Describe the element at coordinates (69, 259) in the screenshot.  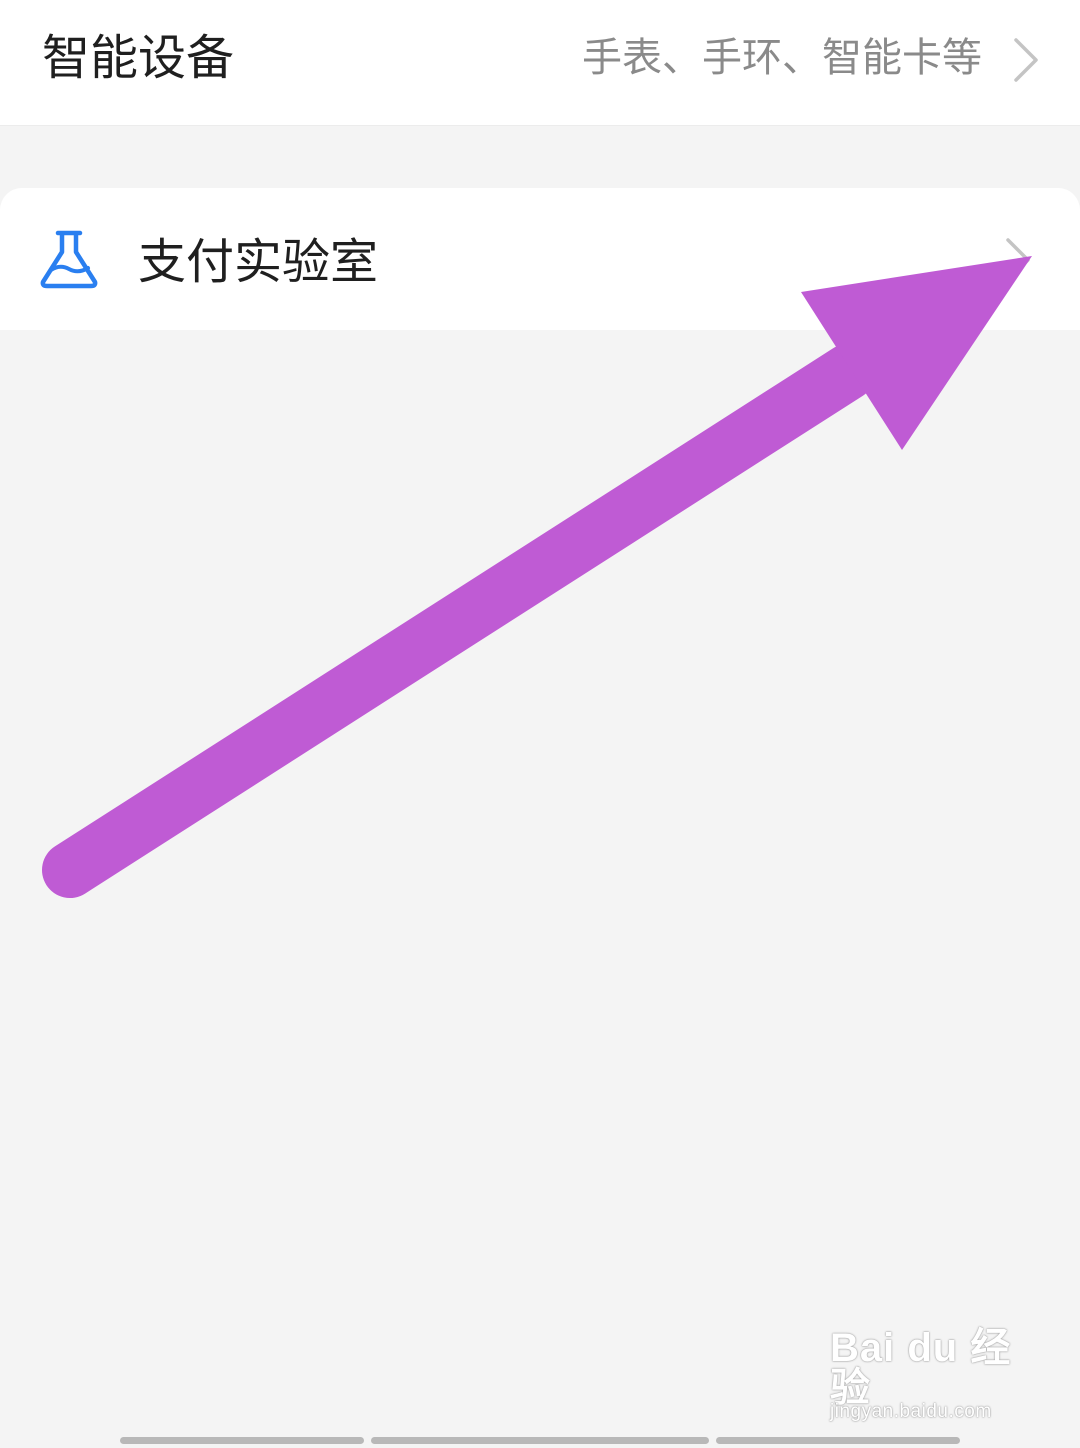
I see `flask-icon` at that location.